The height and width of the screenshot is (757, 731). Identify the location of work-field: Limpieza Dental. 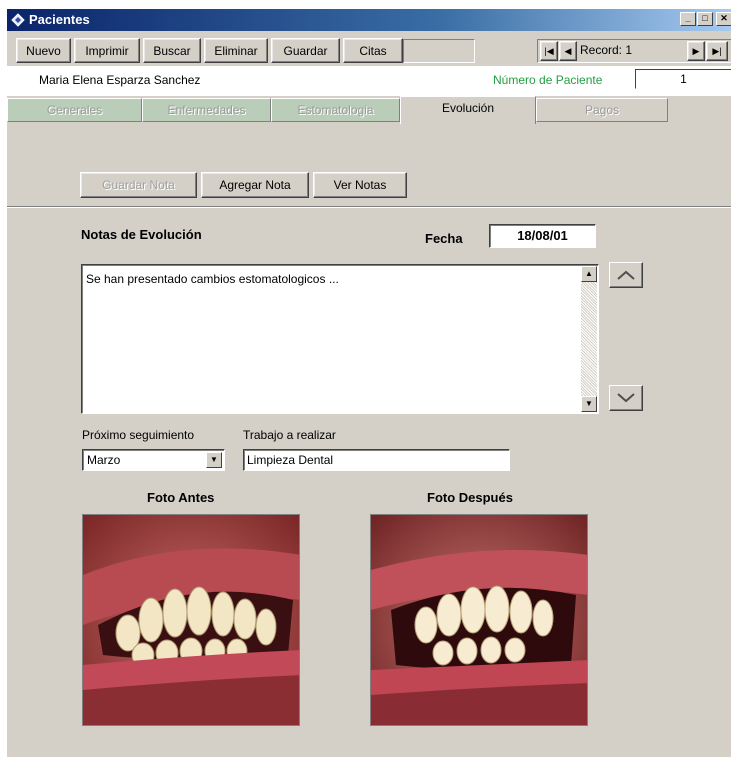
(376, 460).